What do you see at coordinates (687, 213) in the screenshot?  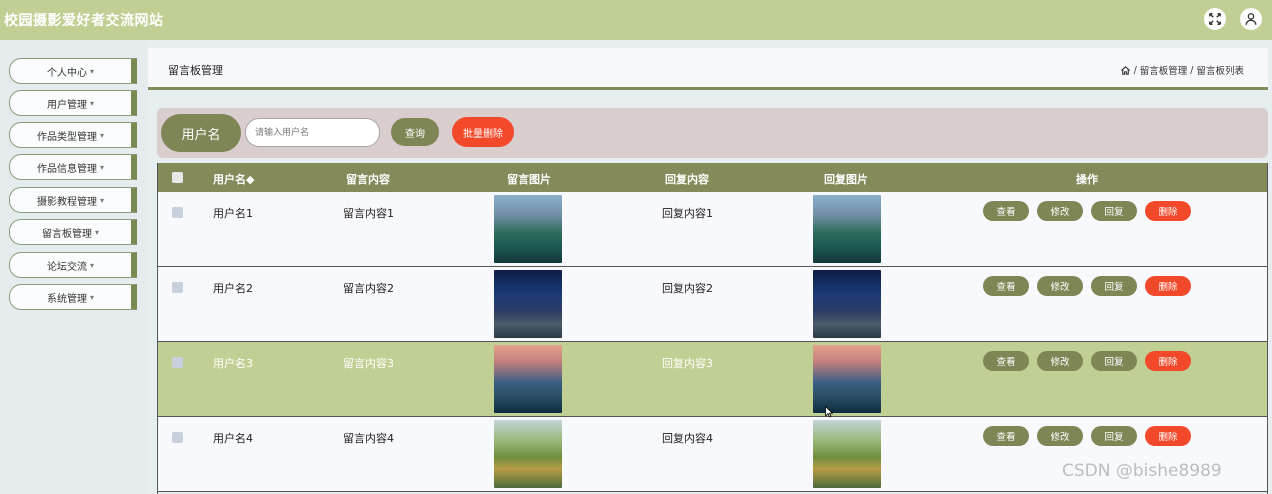 I see `reply-cell: 回复内容1` at bounding box center [687, 213].